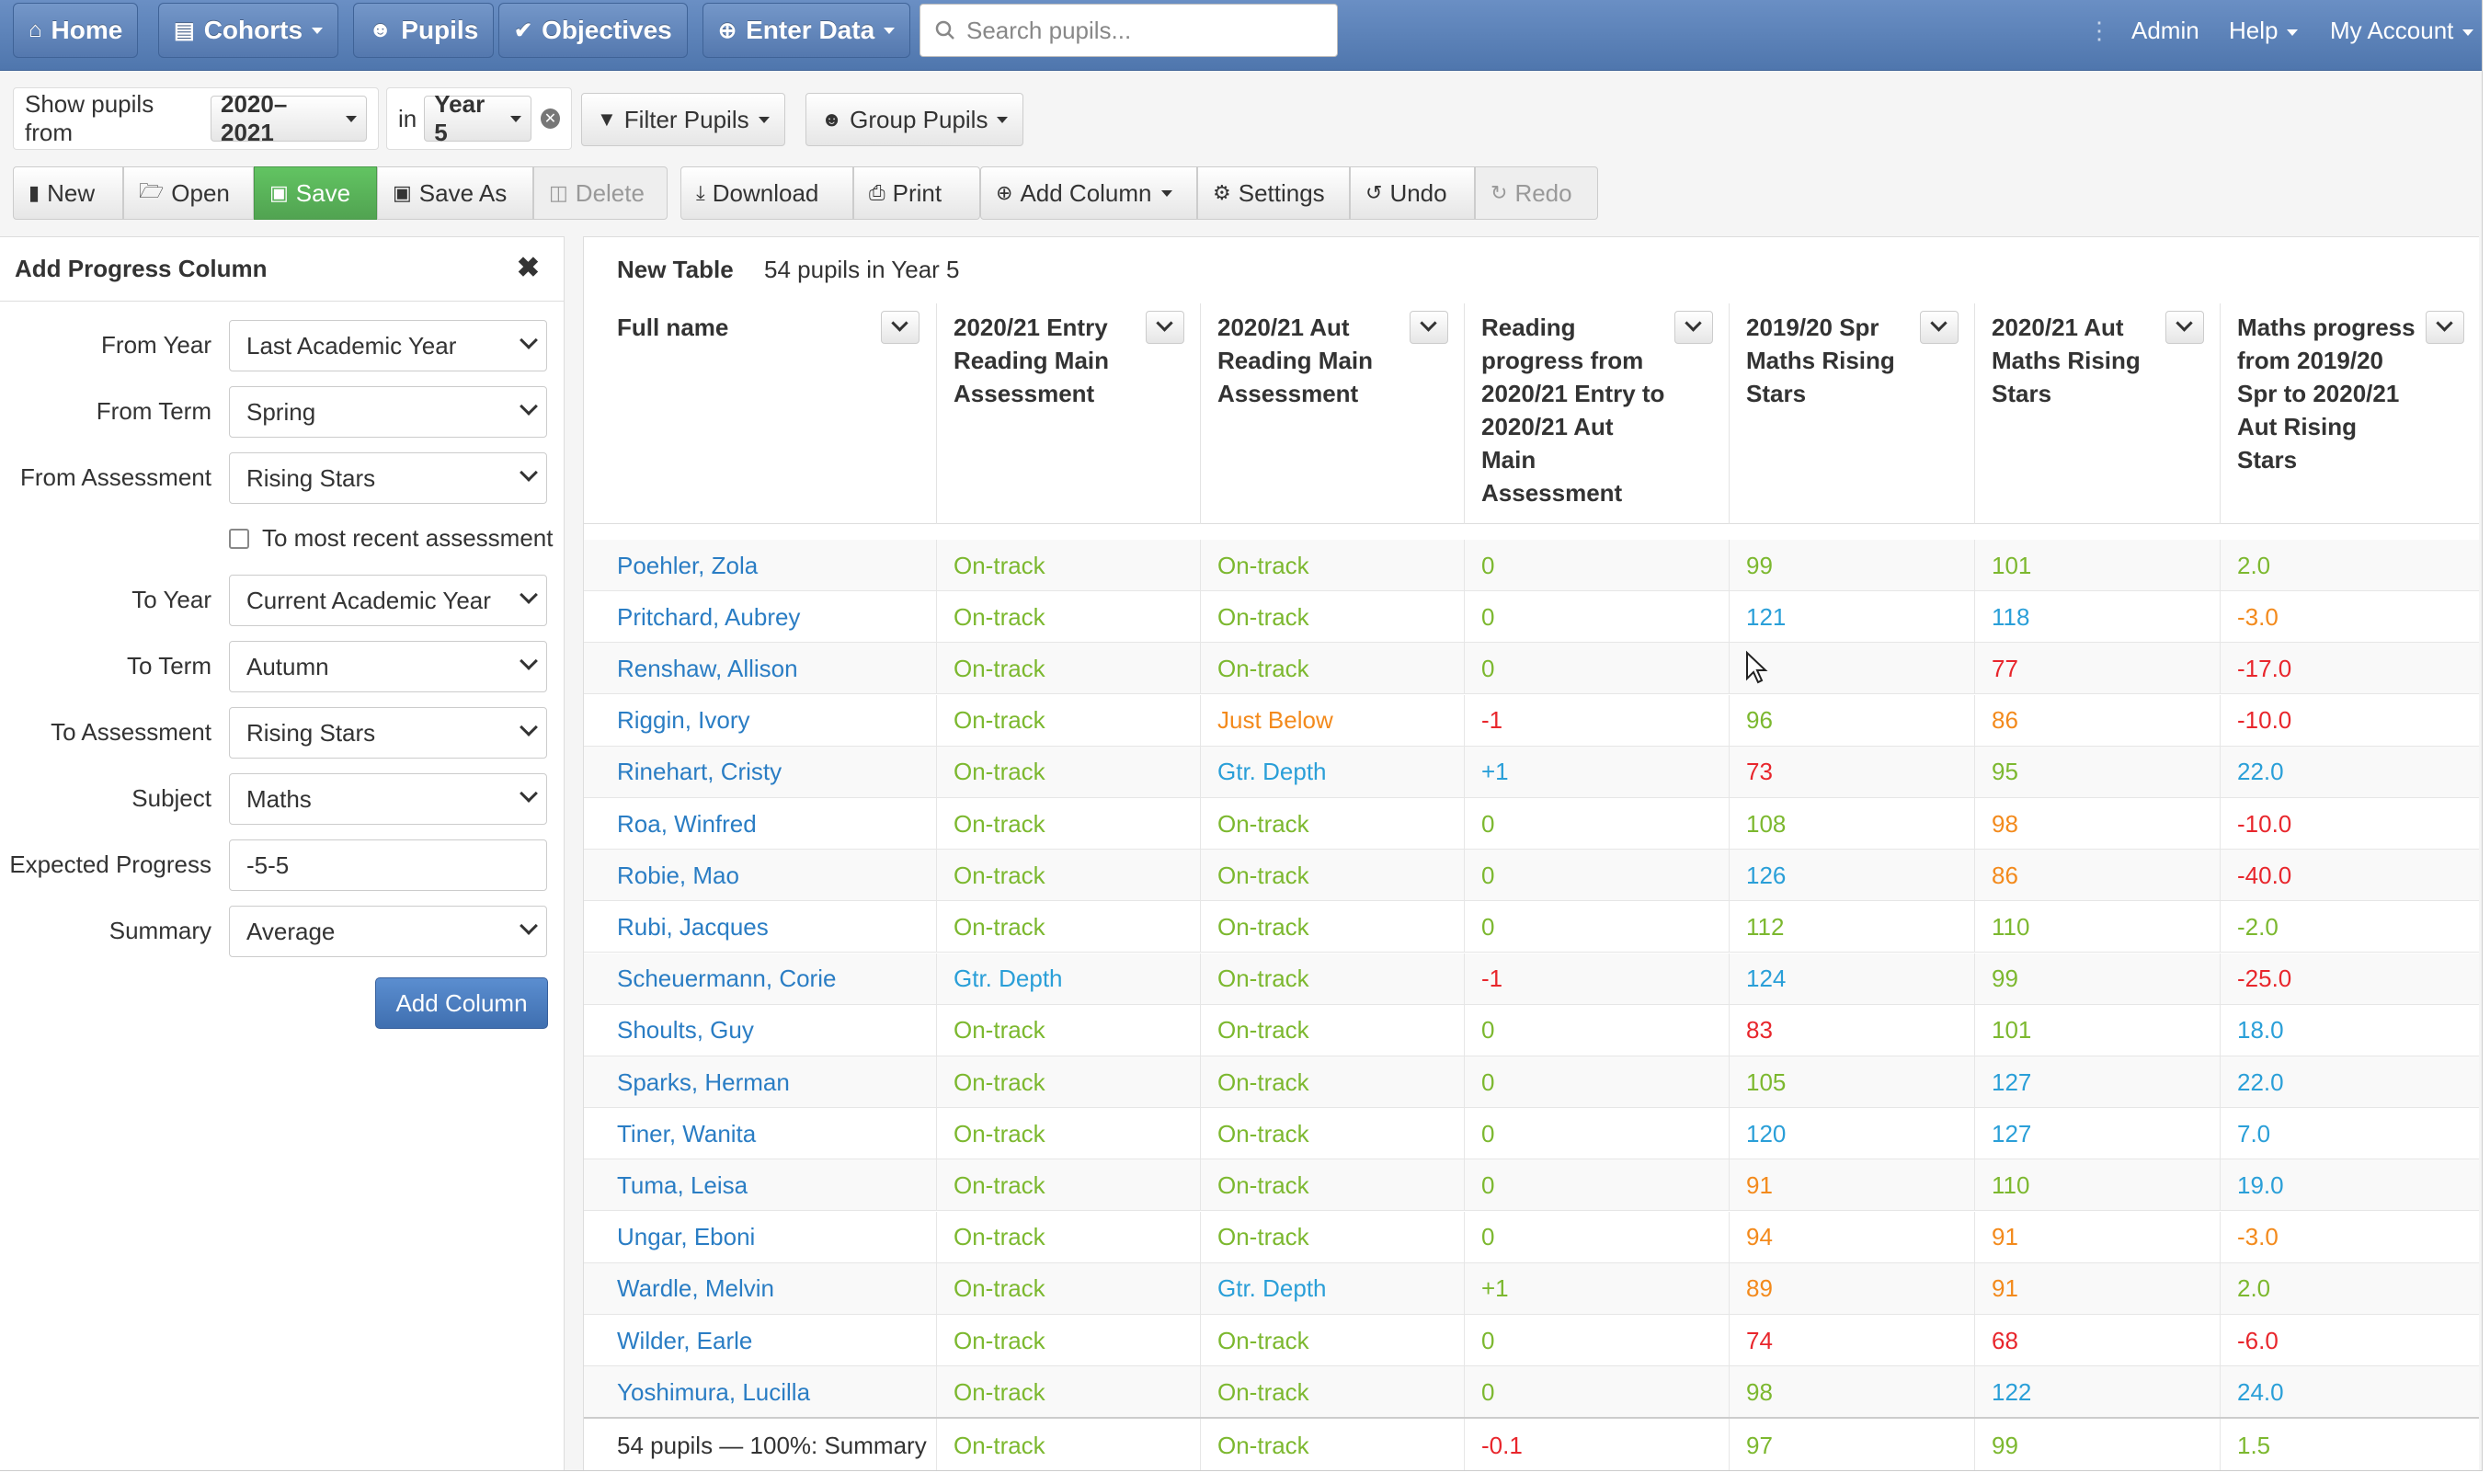  Describe the element at coordinates (607, 119) in the screenshot. I see `filter-icon: ▼` at that location.